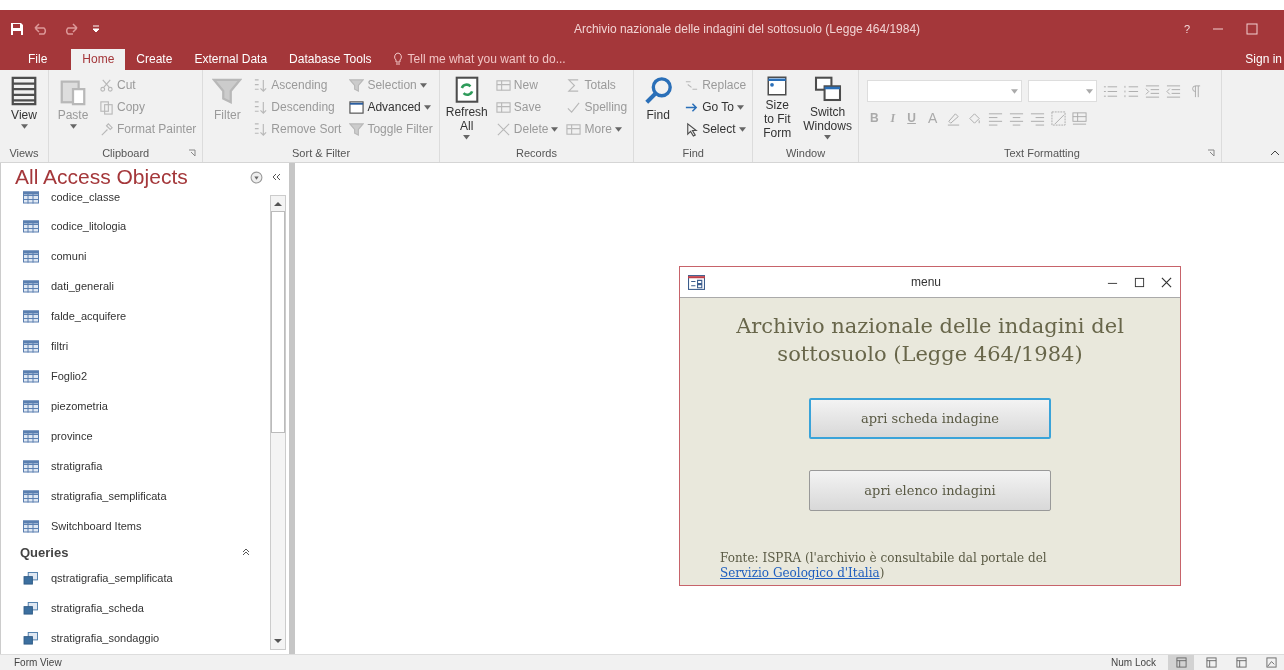  Describe the element at coordinates (1173, 91) in the screenshot. I see `outdent-icon` at that location.